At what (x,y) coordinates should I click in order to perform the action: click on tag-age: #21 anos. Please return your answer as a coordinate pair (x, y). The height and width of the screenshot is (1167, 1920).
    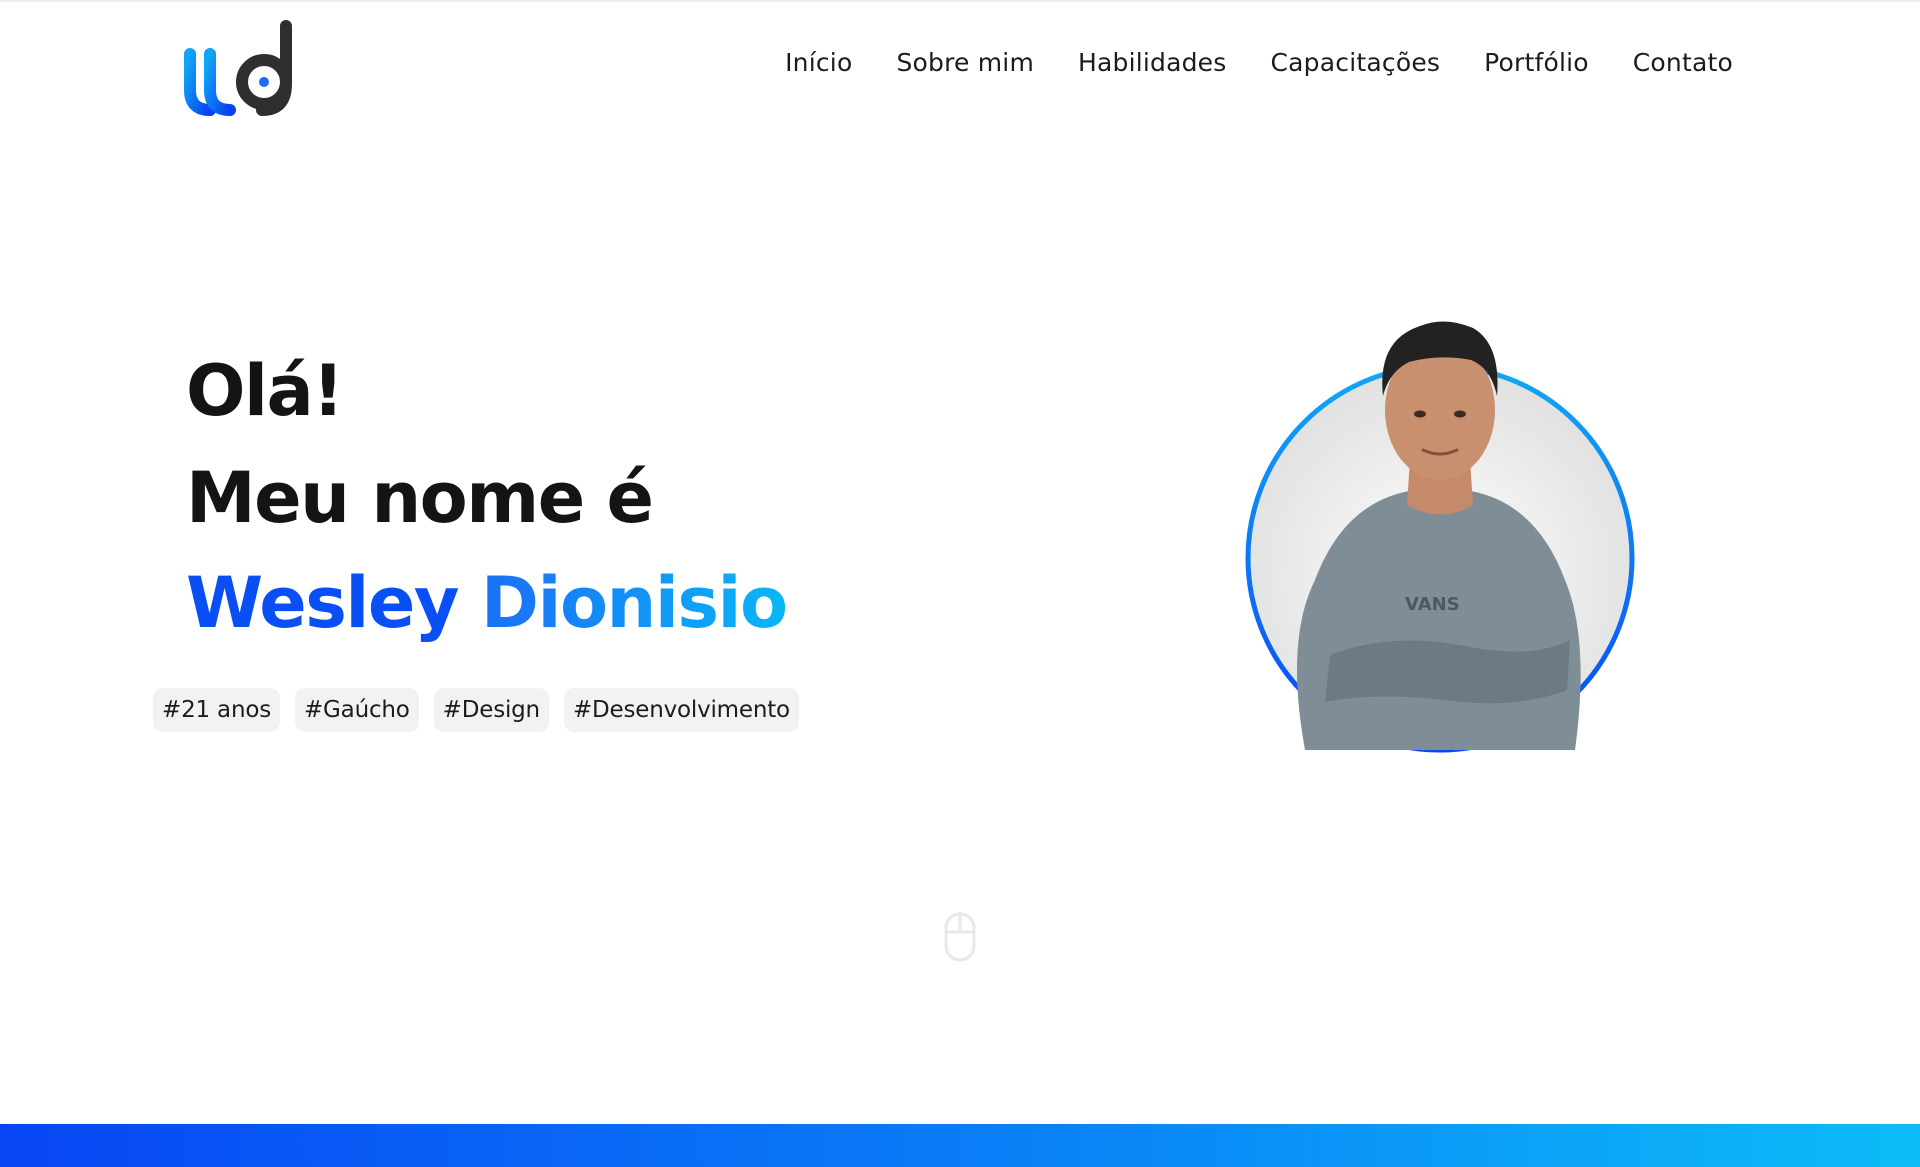
    Looking at the image, I should click on (216, 710).